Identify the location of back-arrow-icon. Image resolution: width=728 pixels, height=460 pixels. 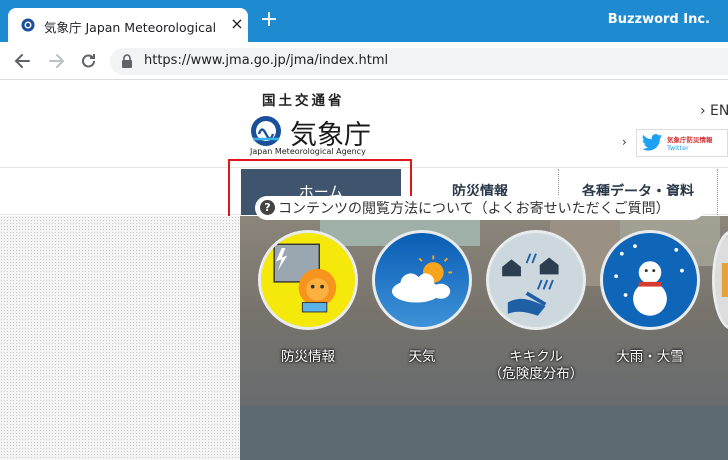
(23, 61).